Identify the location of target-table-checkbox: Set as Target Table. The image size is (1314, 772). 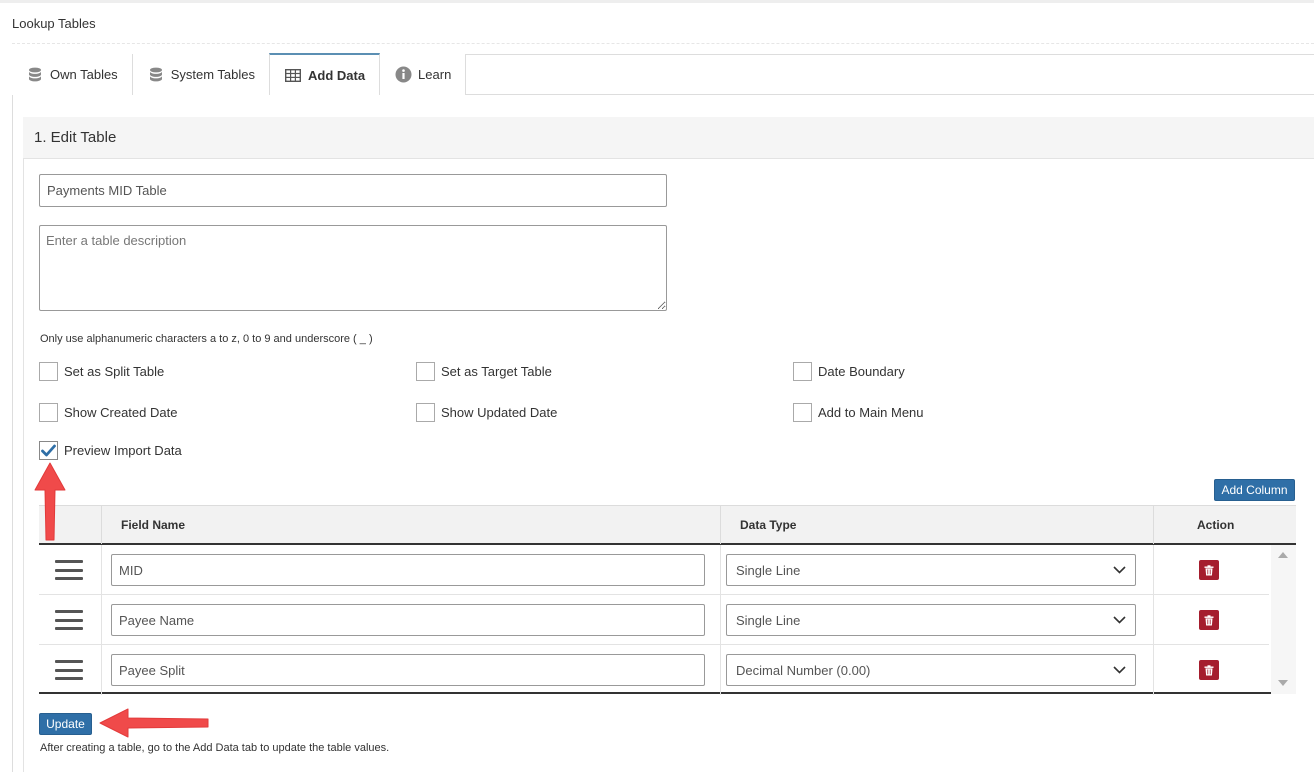
(484, 371).